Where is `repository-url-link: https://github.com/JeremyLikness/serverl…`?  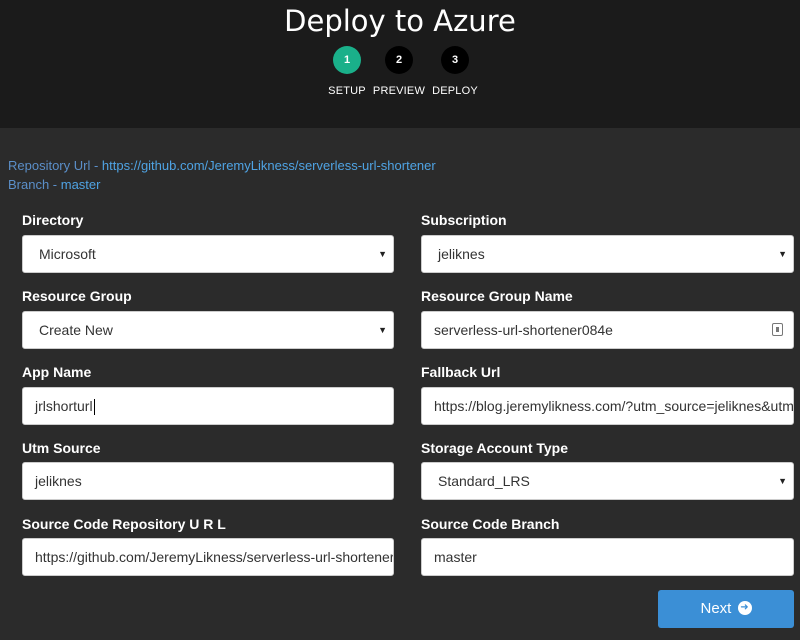
repository-url-link: https://github.com/JeremyLikness/serverl… is located at coordinates (269, 165).